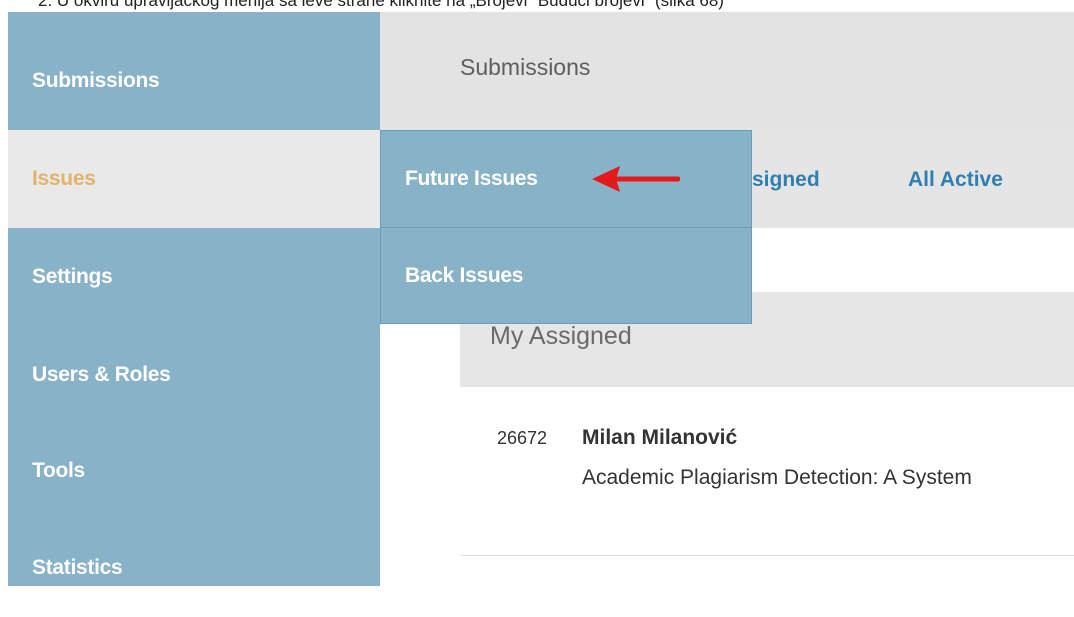 Image resolution: width=1074 pixels, height=617 pixels. Describe the element at coordinates (194, 277) in the screenshot. I see `sidebar-item-settings: Settings` at that location.